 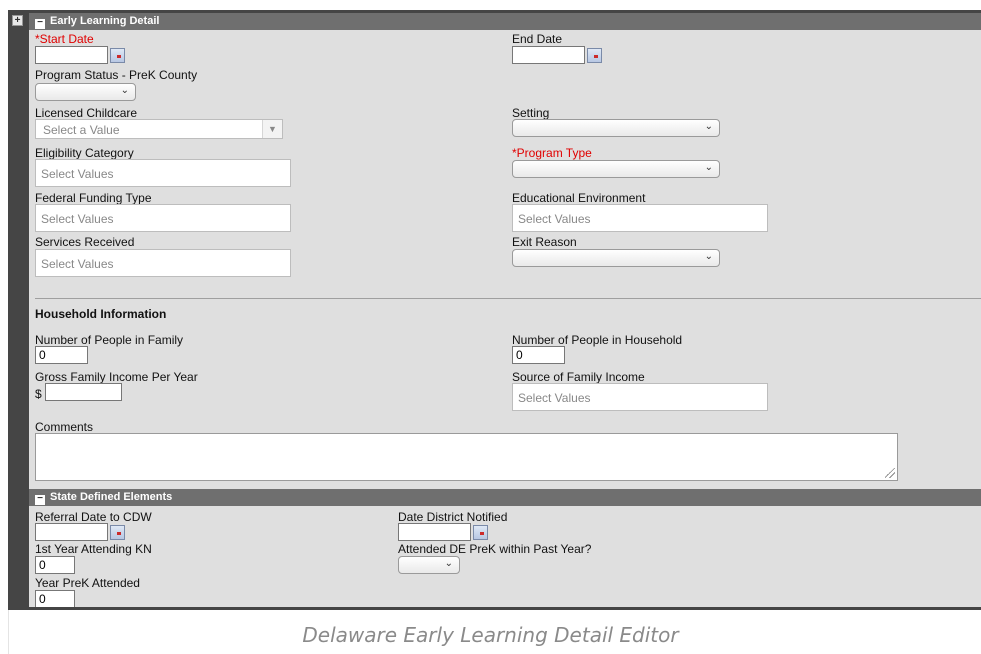 I want to click on eligibility-placeholder: Select Values, so click(x=77, y=174).